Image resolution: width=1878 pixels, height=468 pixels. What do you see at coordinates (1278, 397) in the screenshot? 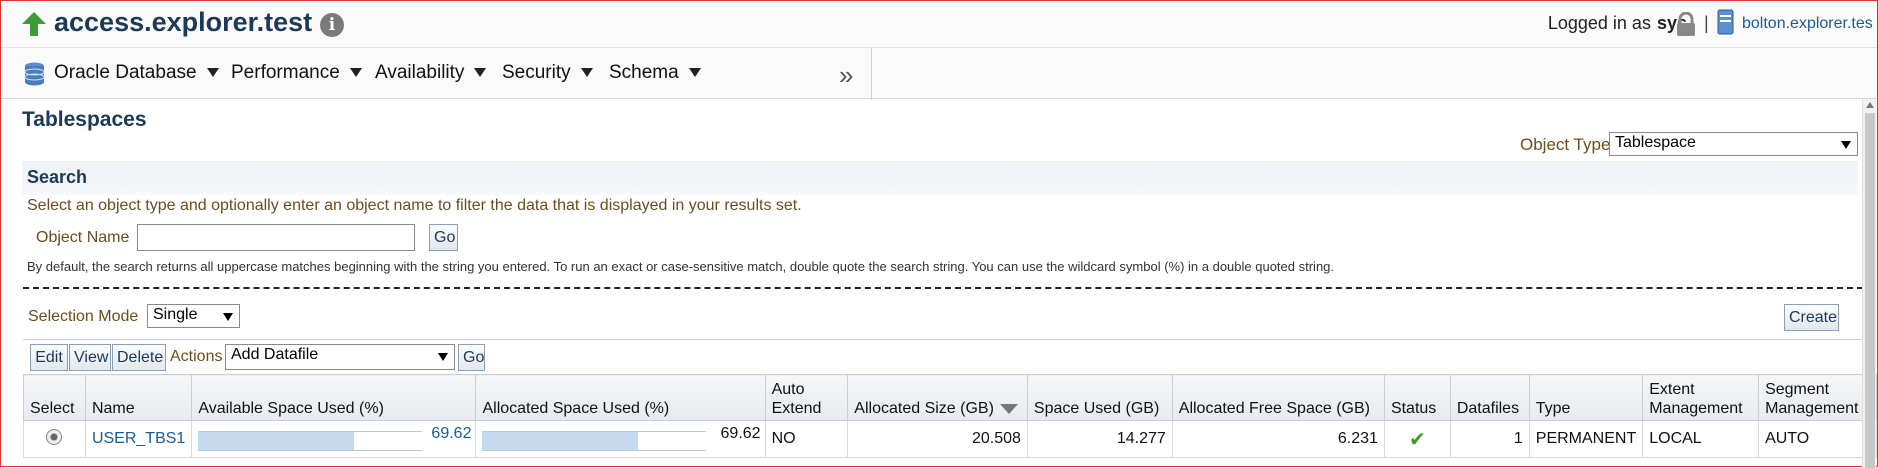
I see `col-allocated-free-space: Allocated Free Space (GB)` at bounding box center [1278, 397].